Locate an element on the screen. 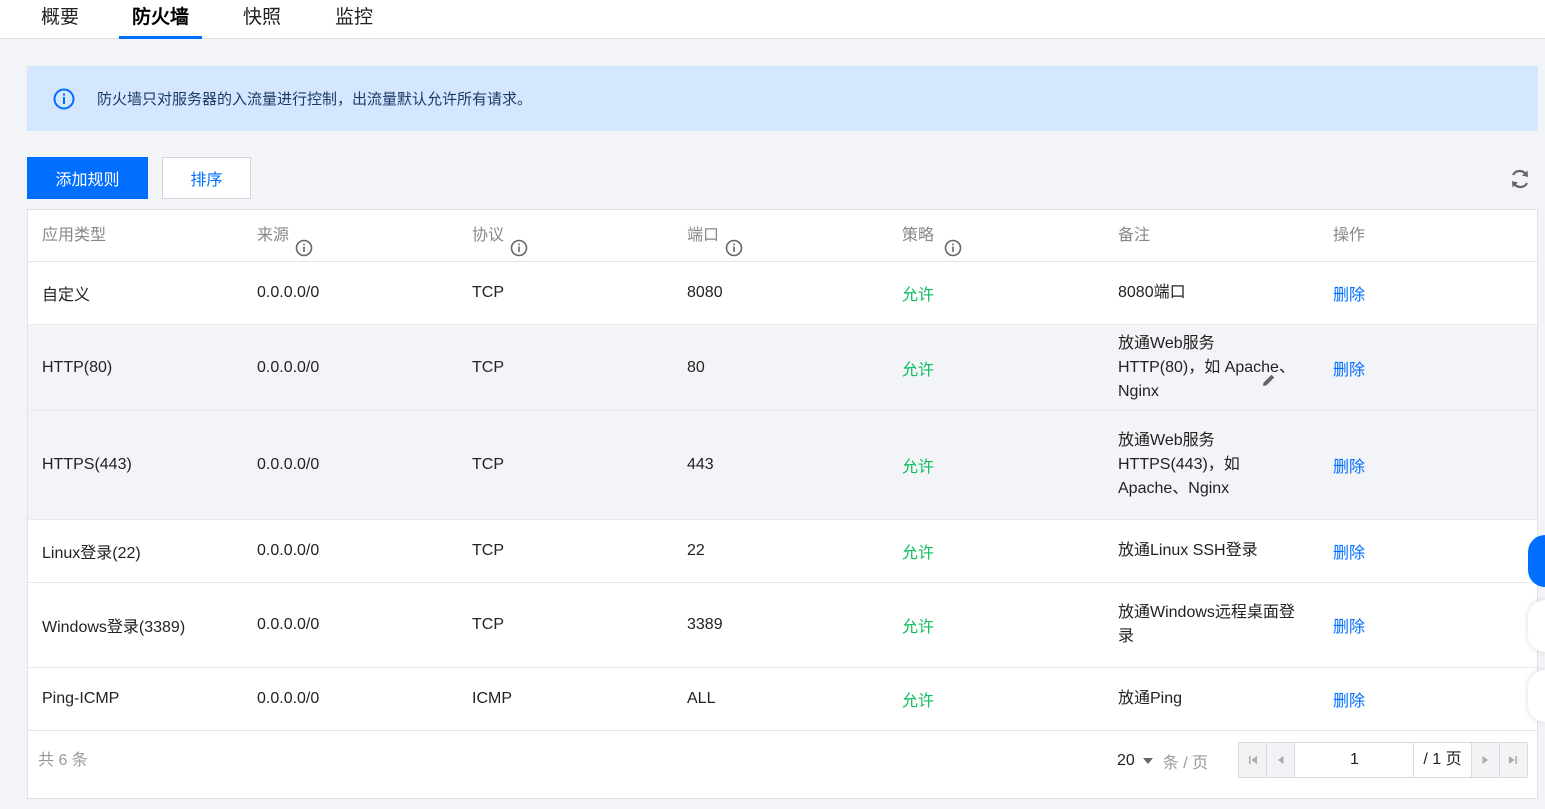 The height and width of the screenshot is (809, 1545). tab-monitor: 监控 is located at coordinates (354, 19).